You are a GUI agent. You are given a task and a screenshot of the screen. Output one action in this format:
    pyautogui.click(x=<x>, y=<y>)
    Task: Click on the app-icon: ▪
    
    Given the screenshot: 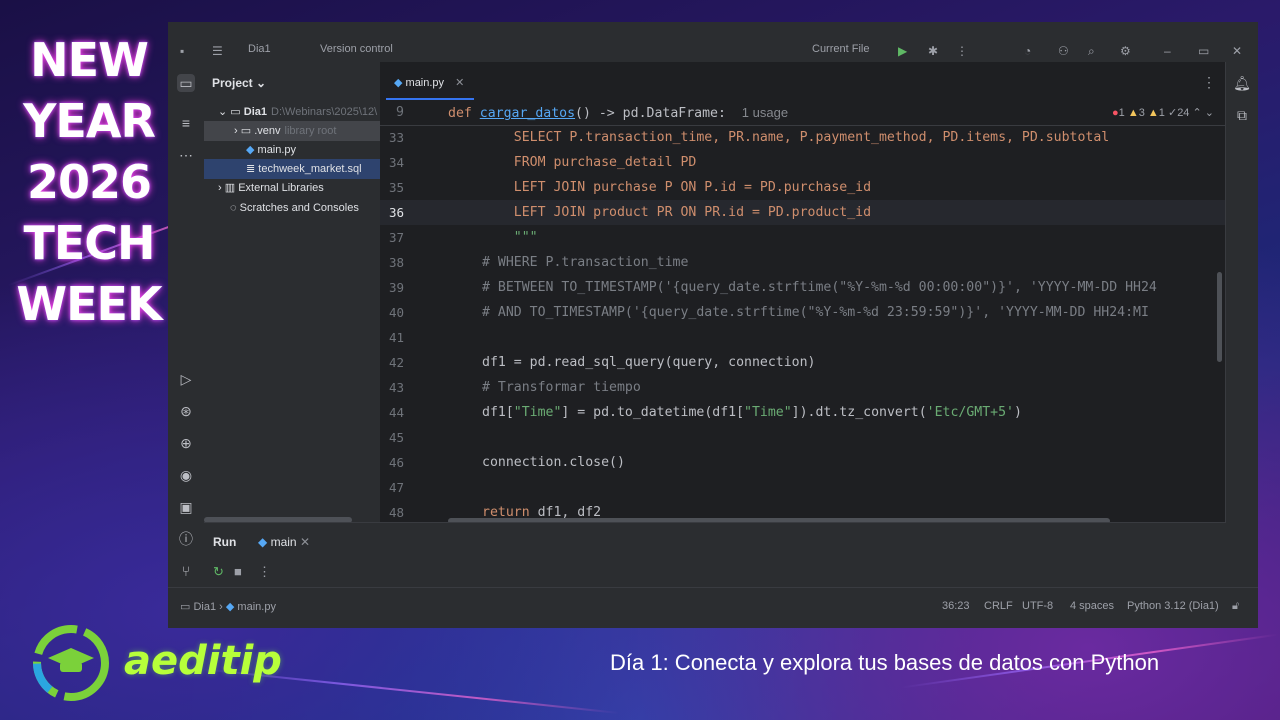 What is the action you would take?
    pyautogui.click(x=182, y=51)
    